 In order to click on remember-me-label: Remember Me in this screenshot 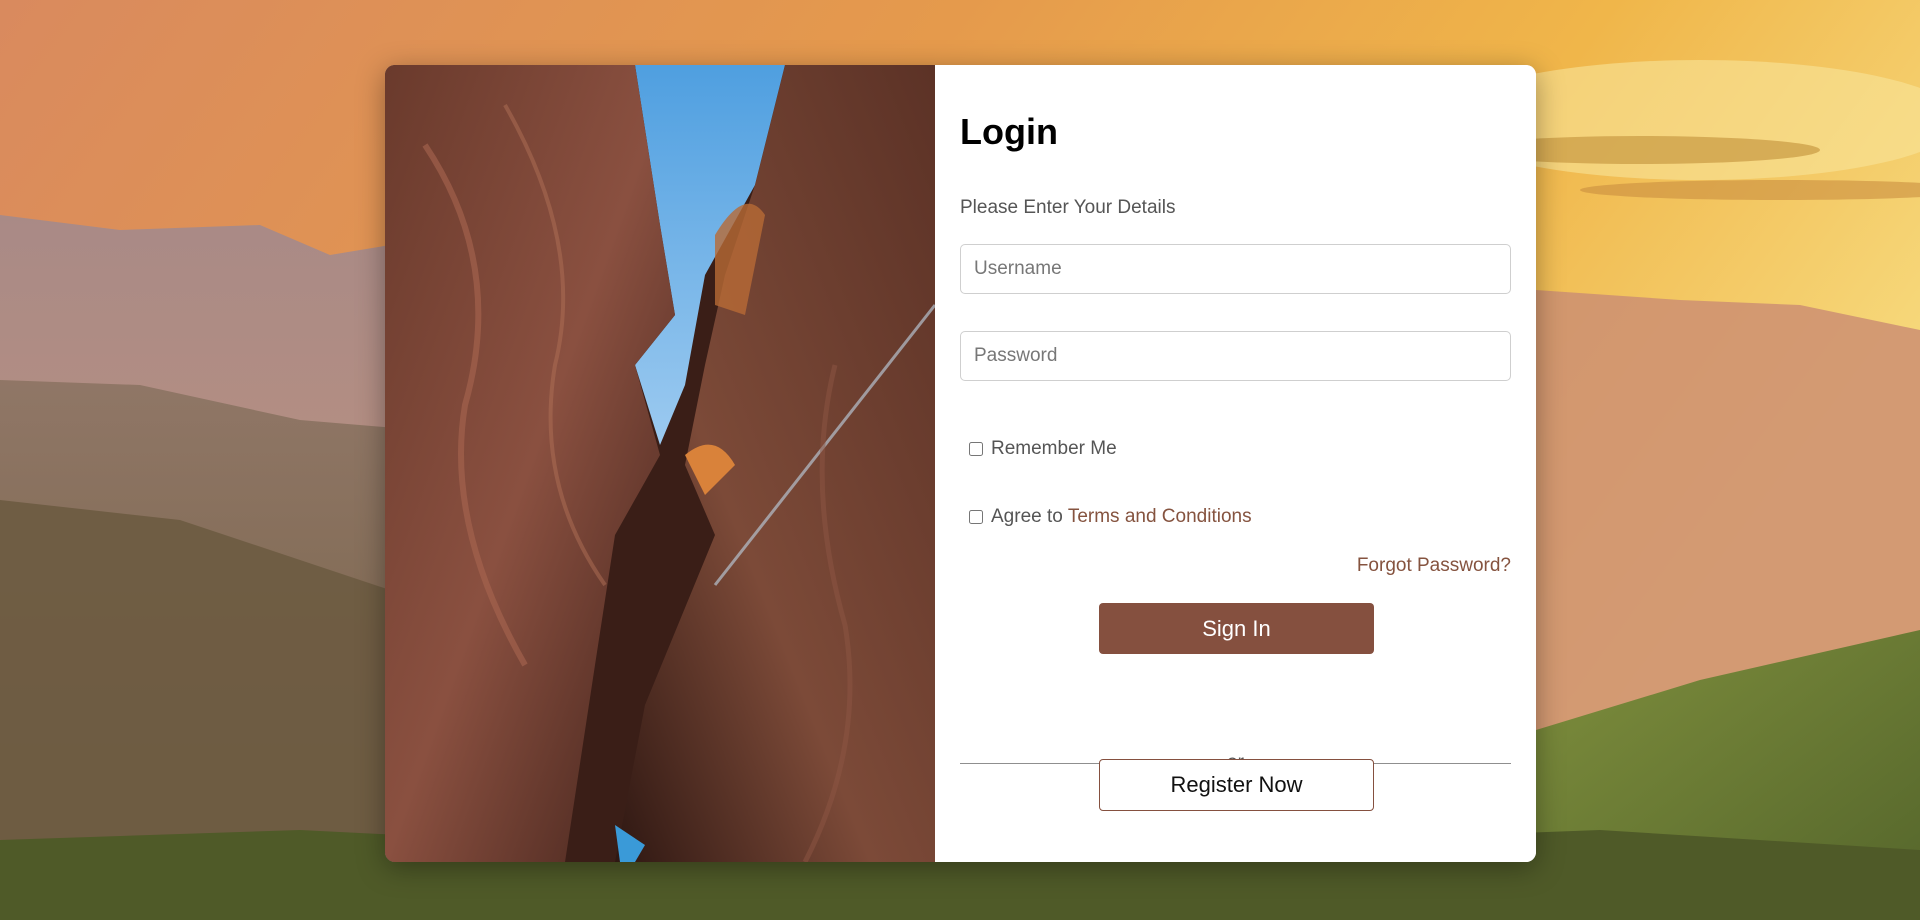, I will do `click(1054, 448)`.